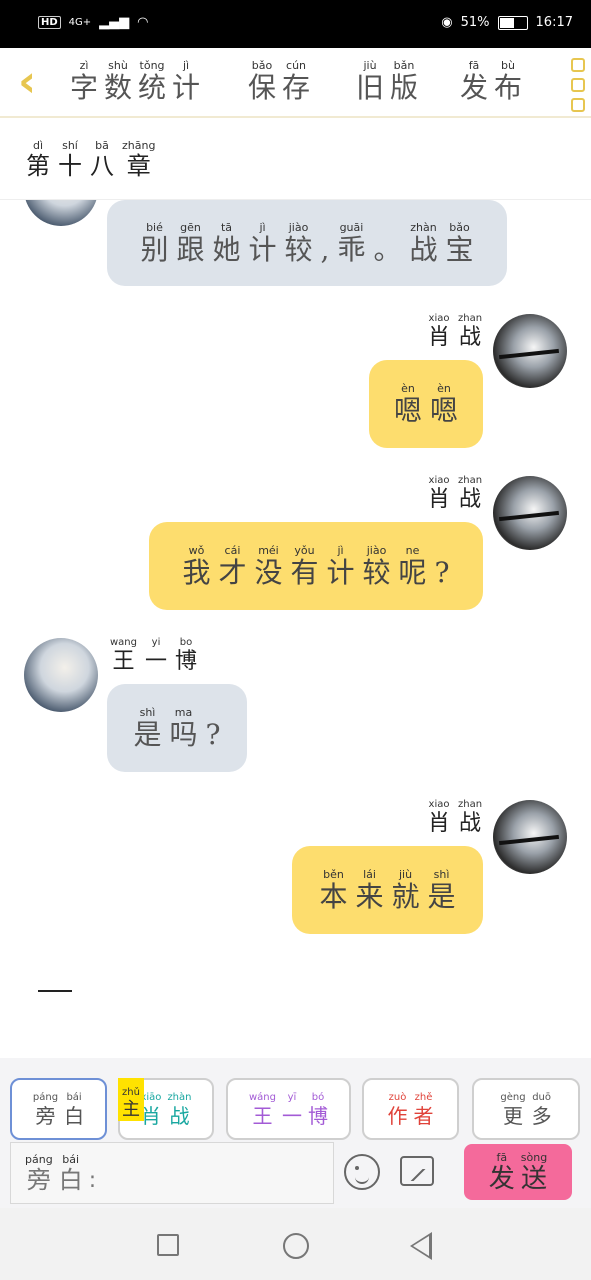 This screenshot has width=591, height=1280. What do you see at coordinates (534, 1172) in the screenshot?
I see `ruby-char: sòng 送` at bounding box center [534, 1172].